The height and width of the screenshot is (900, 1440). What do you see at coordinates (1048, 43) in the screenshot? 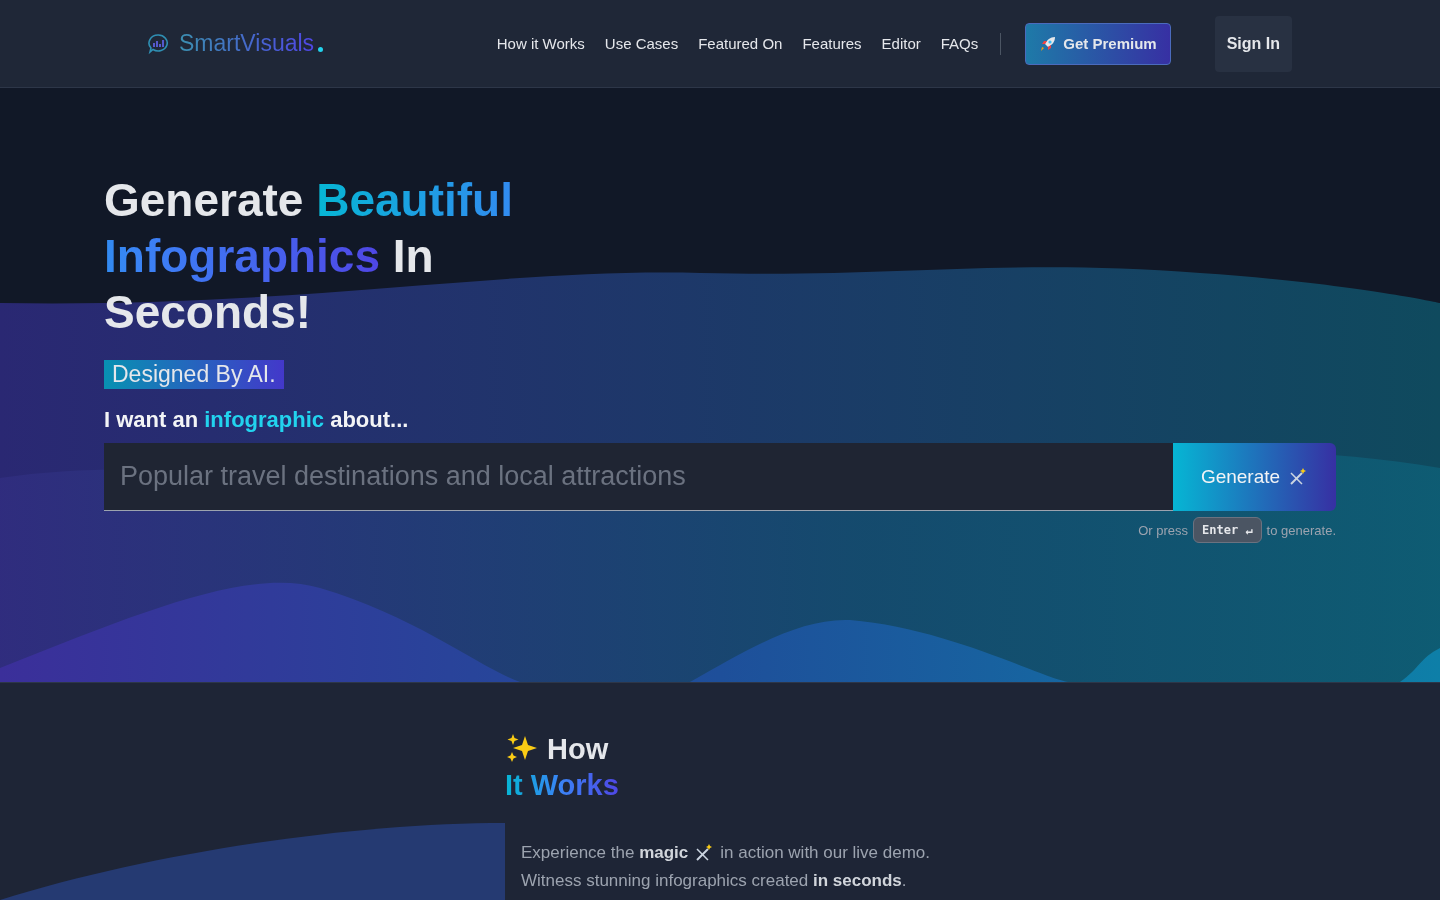
I see `rocket-icon` at bounding box center [1048, 43].